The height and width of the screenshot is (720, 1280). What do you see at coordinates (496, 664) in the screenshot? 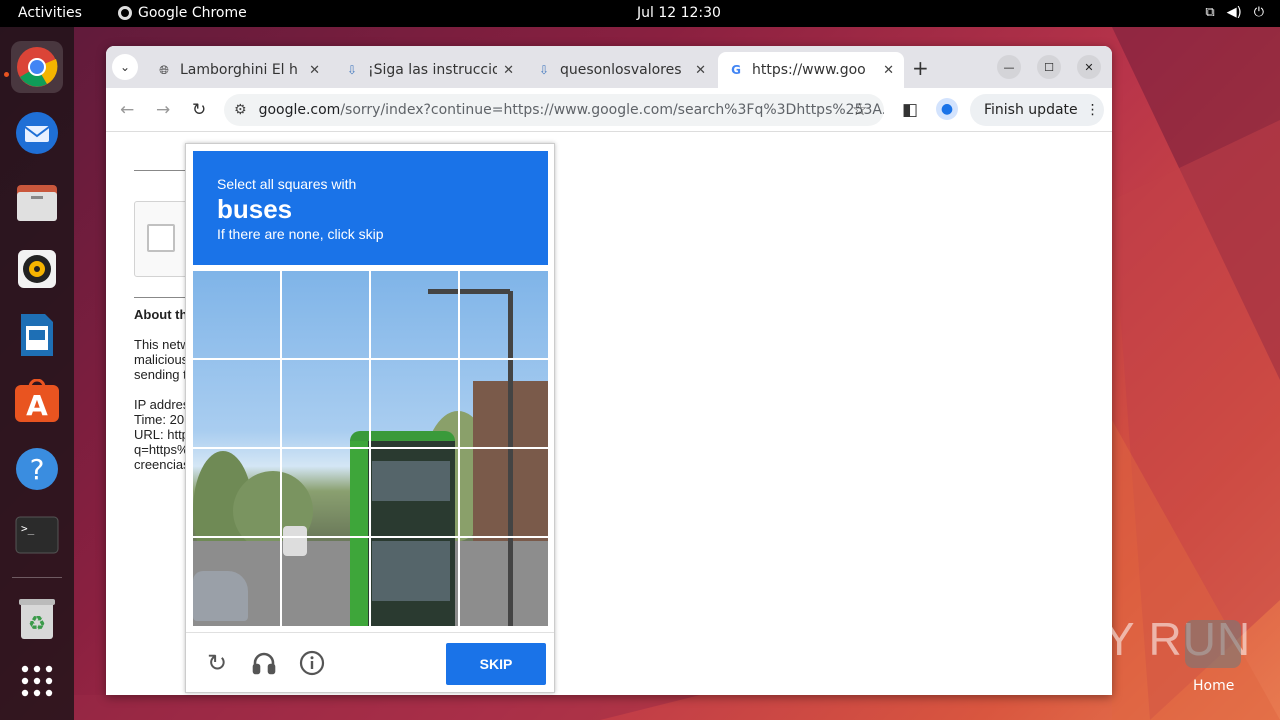
I see `skip-button: SKIP` at bounding box center [496, 664].